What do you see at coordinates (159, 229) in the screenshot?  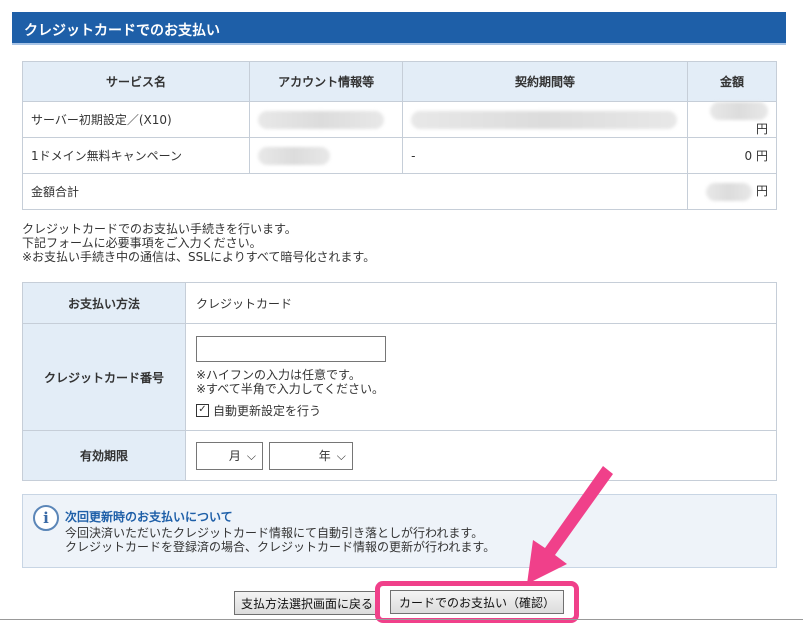 I see `notice-line: クレジットカードでのお支払い手続きを行います。` at bounding box center [159, 229].